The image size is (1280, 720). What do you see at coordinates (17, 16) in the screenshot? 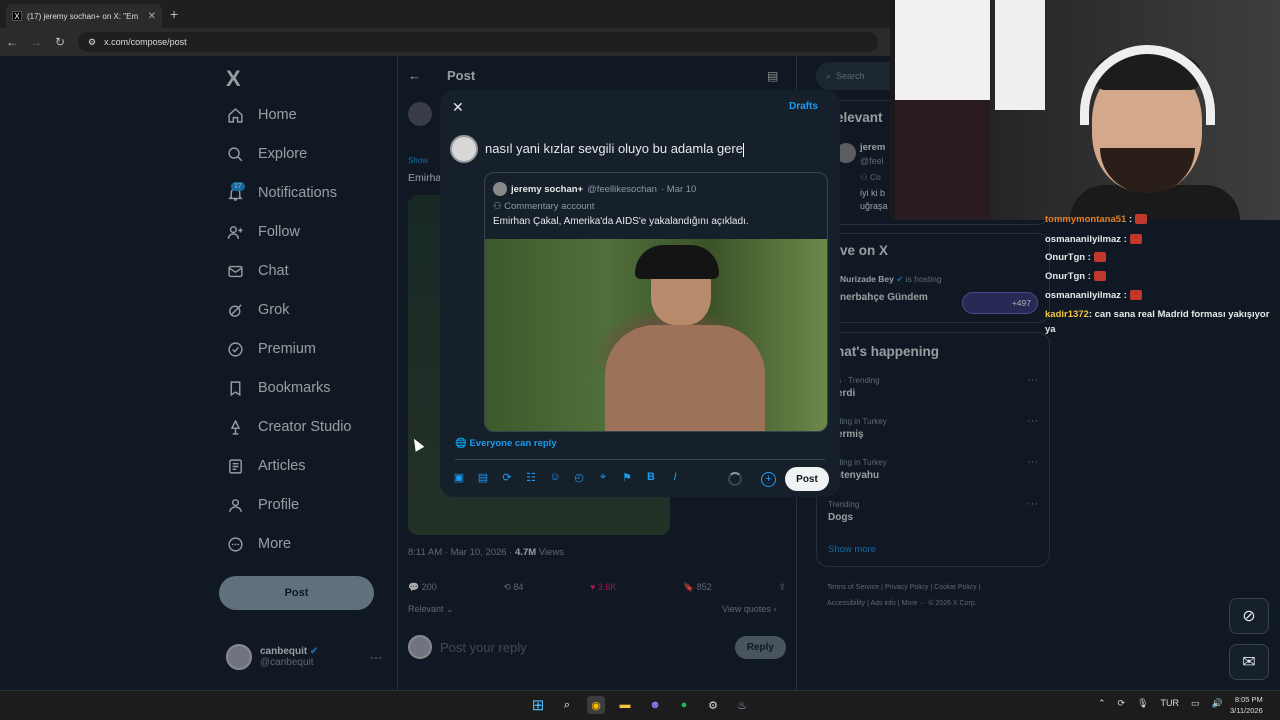
I see `x-favicon-icon: X` at bounding box center [17, 16].